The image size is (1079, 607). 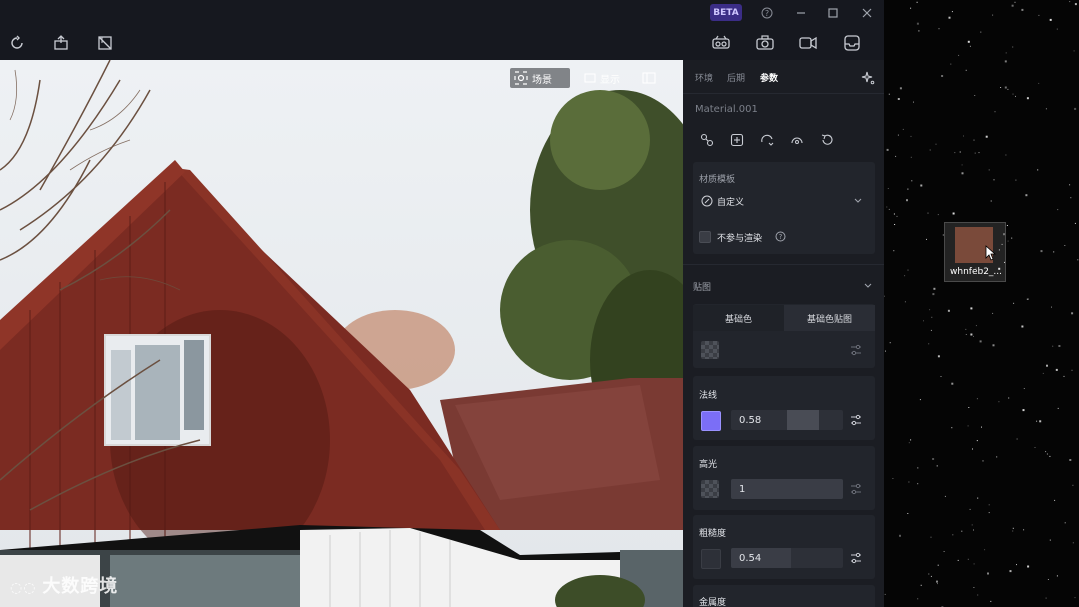 I want to click on inbox-icon, so click(x=852, y=43).